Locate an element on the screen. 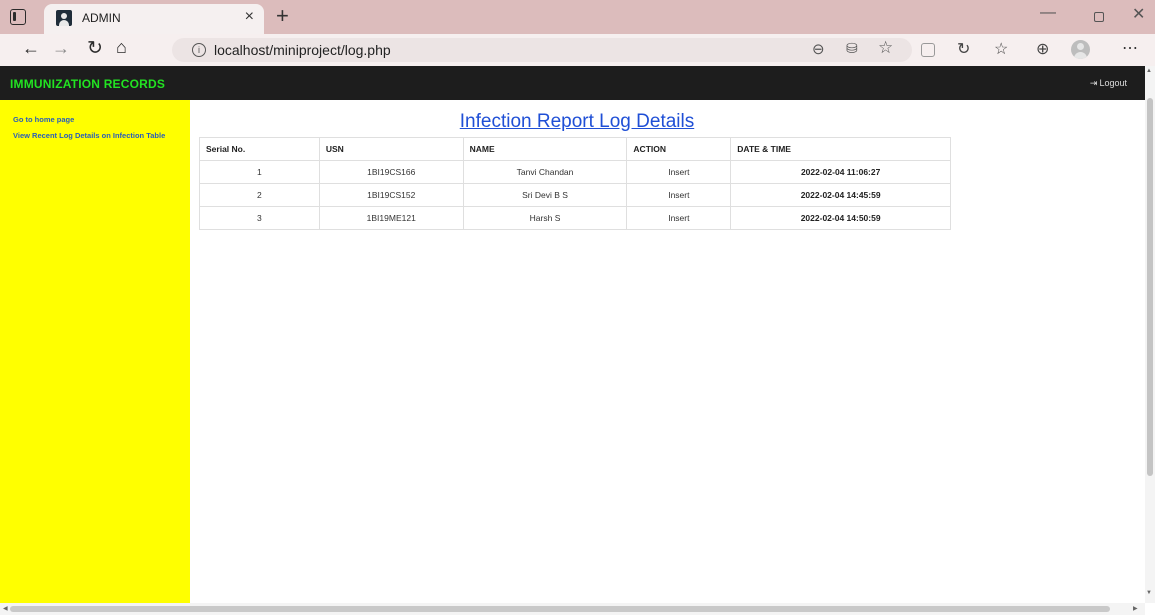 The image size is (1155, 615). page-title: Infection Report Log Details is located at coordinates (577, 122).